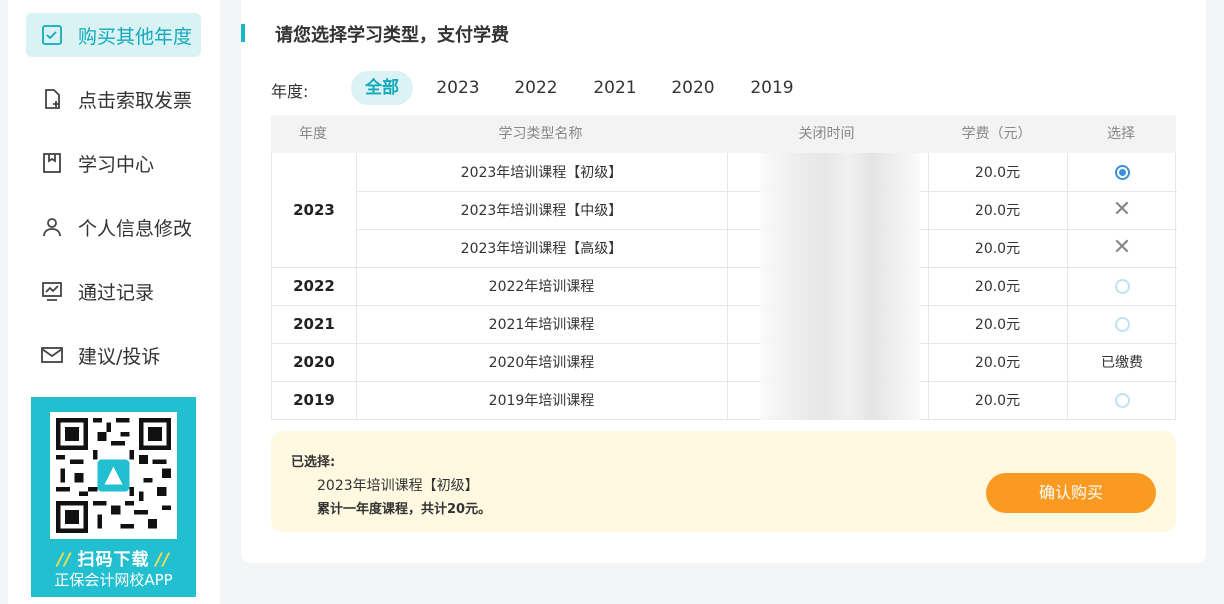  Describe the element at coordinates (314, 210) in the screenshot. I see `year-cell-2023: 2023` at that location.